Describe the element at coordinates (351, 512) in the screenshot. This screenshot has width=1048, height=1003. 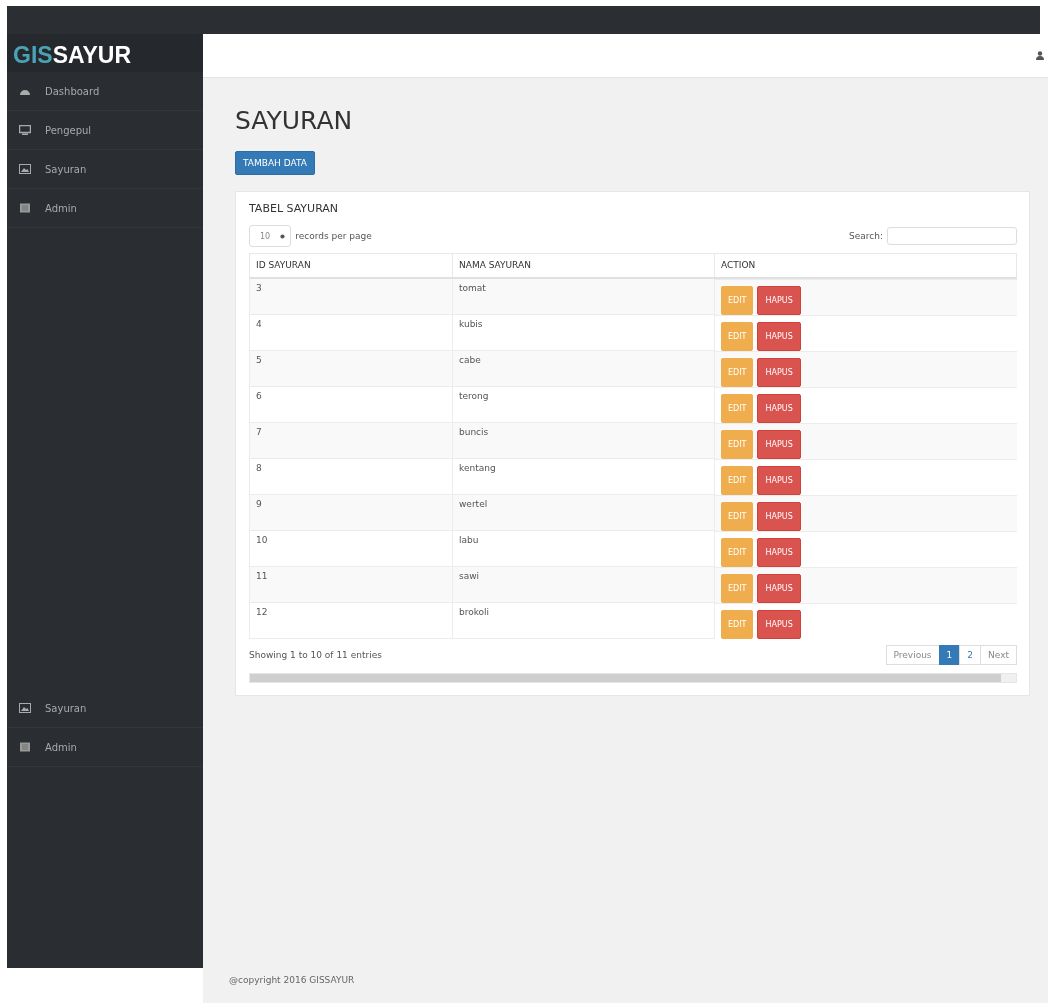
I see `table-cell: 9` at that location.